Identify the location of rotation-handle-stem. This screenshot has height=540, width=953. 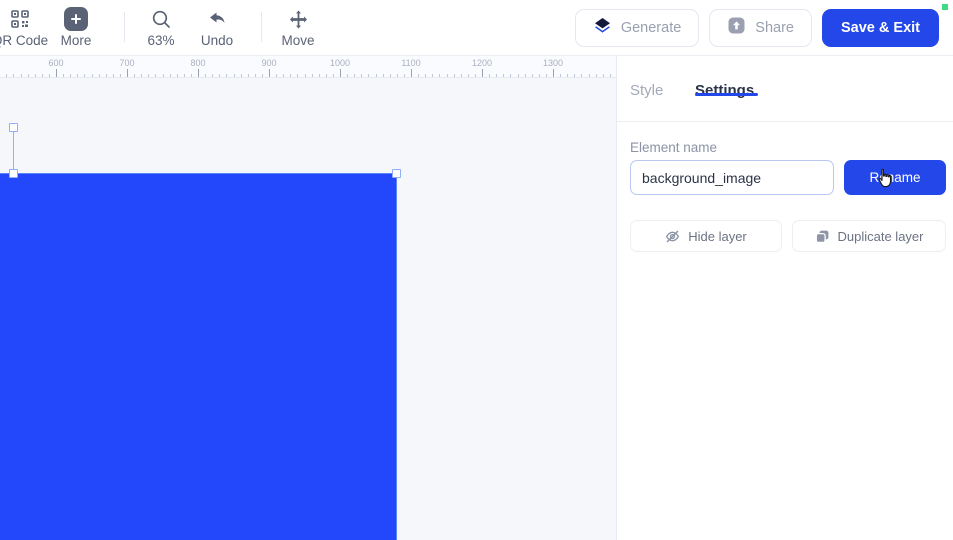
(13, 152).